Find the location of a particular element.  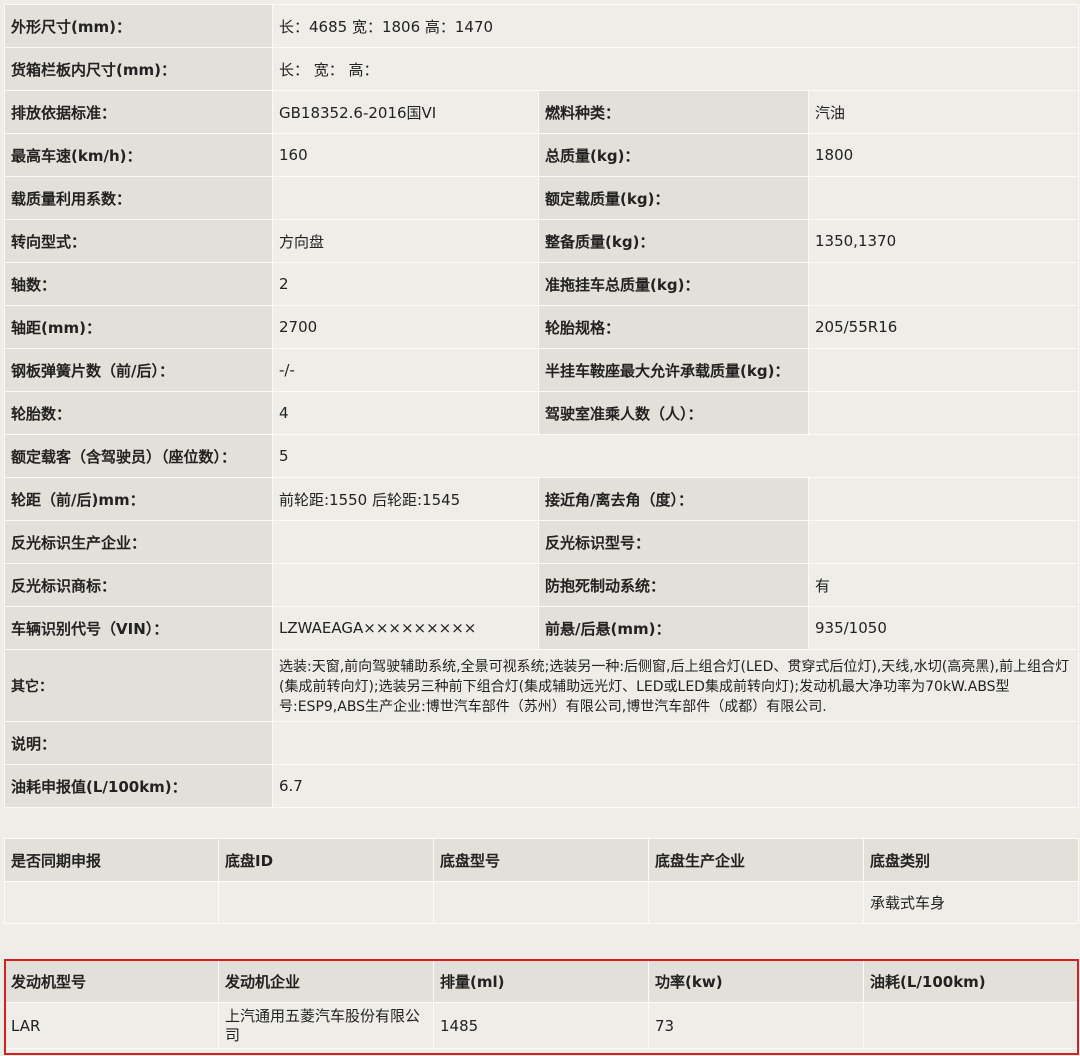

spec-label: 轮距（前/后)mm： is located at coordinates (138, 499).